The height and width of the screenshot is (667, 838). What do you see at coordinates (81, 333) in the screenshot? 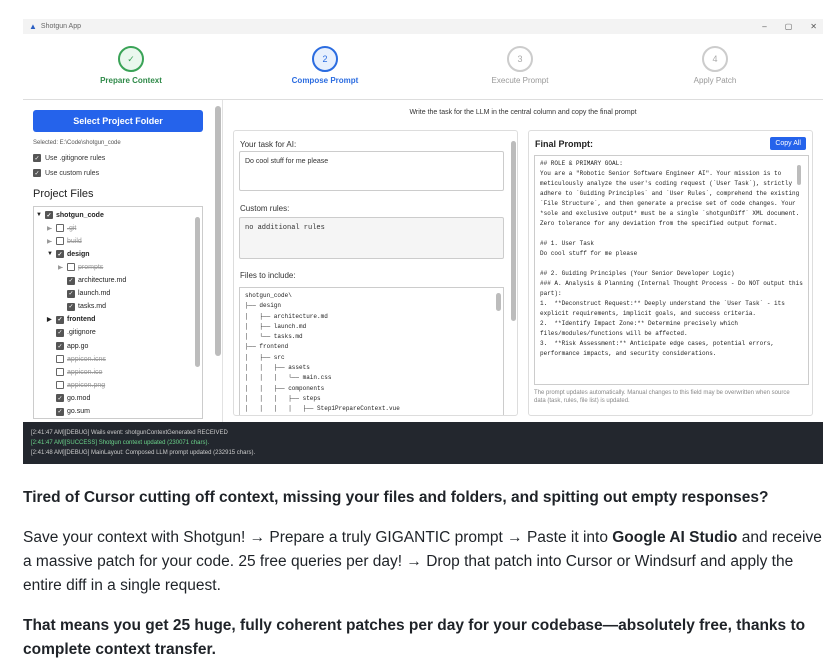
I see `tree-item-label: .gitignore` at bounding box center [81, 333].